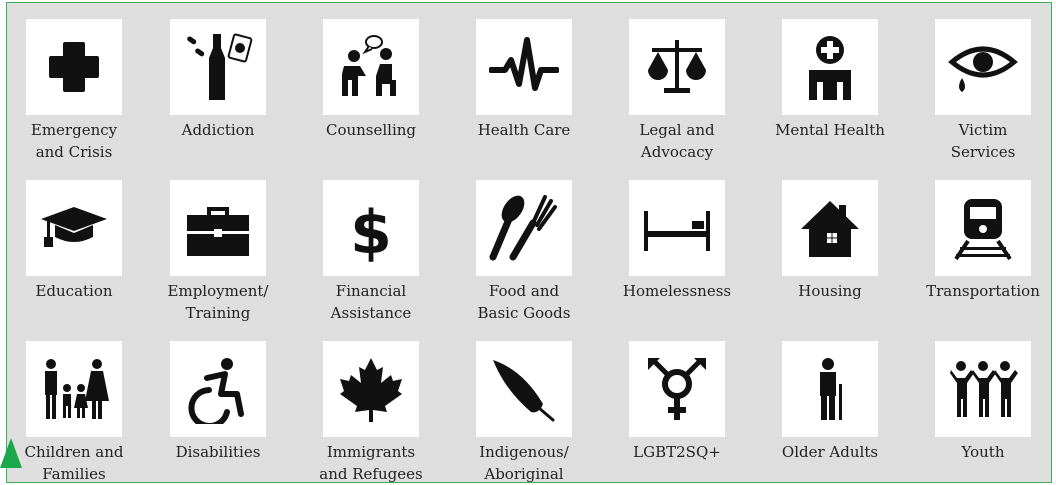 Image resolution: width=1056 pixels, height=485 pixels. I want to click on tile-label: Emergency and Crisis, so click(74, 141).